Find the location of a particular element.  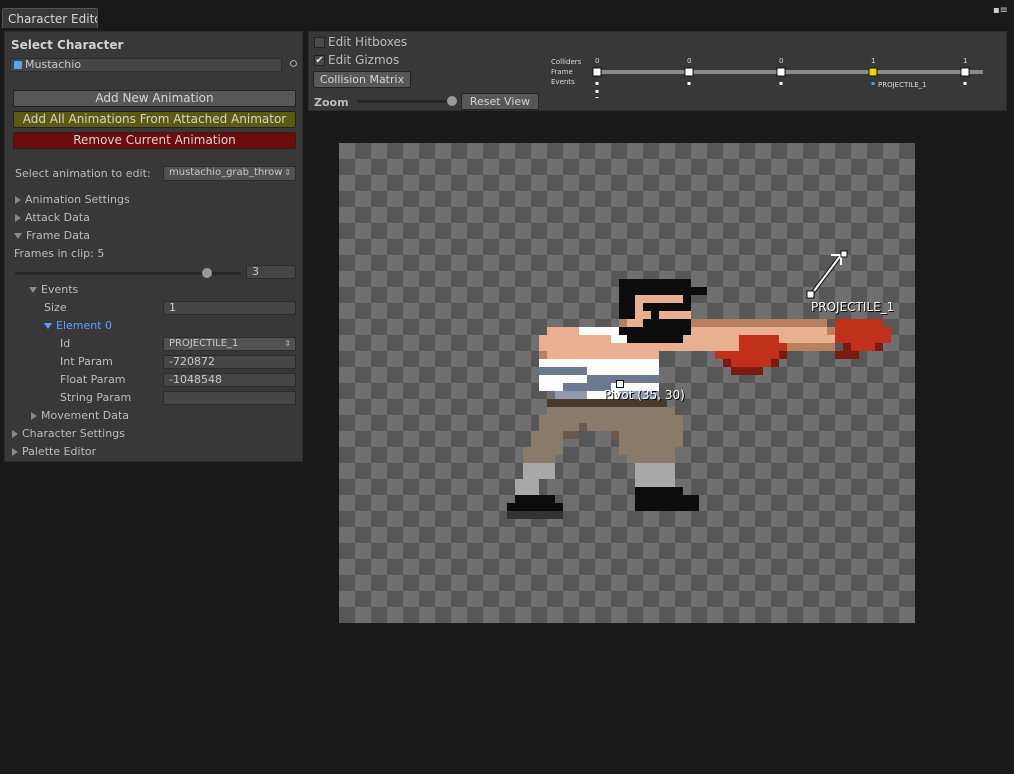

zoom-slider-thumb is located at coordinates (452, 101).